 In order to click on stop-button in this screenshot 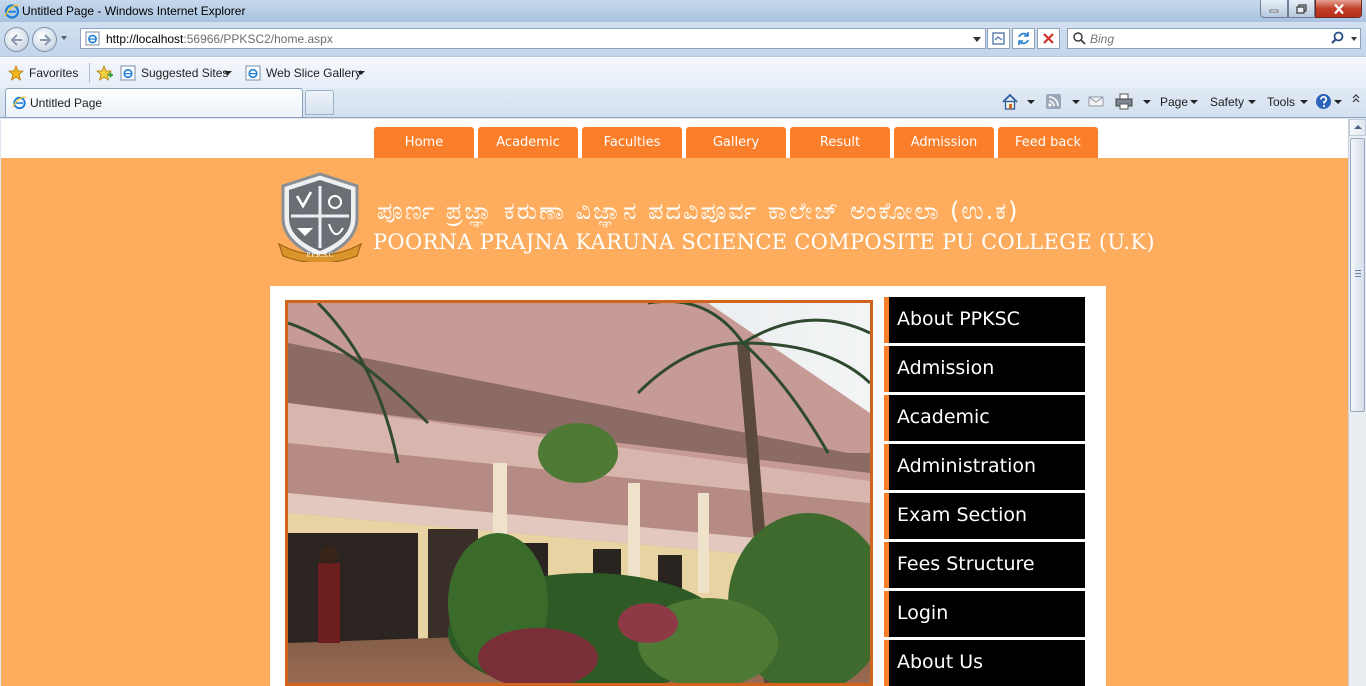, I will do `click(1048, 38)`.